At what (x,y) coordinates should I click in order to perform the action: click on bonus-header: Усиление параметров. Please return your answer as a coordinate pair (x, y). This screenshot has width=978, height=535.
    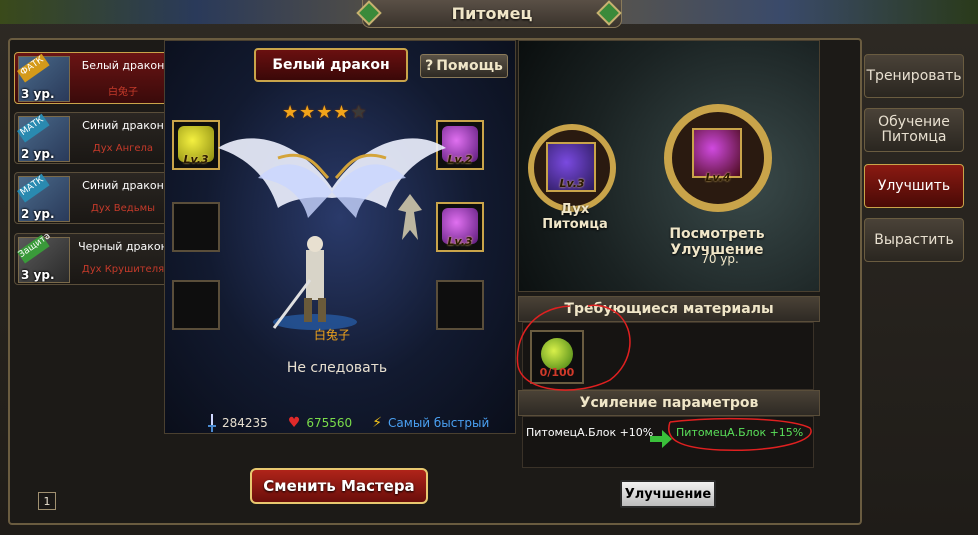
    Looking at the image, I should click on (669, 403).